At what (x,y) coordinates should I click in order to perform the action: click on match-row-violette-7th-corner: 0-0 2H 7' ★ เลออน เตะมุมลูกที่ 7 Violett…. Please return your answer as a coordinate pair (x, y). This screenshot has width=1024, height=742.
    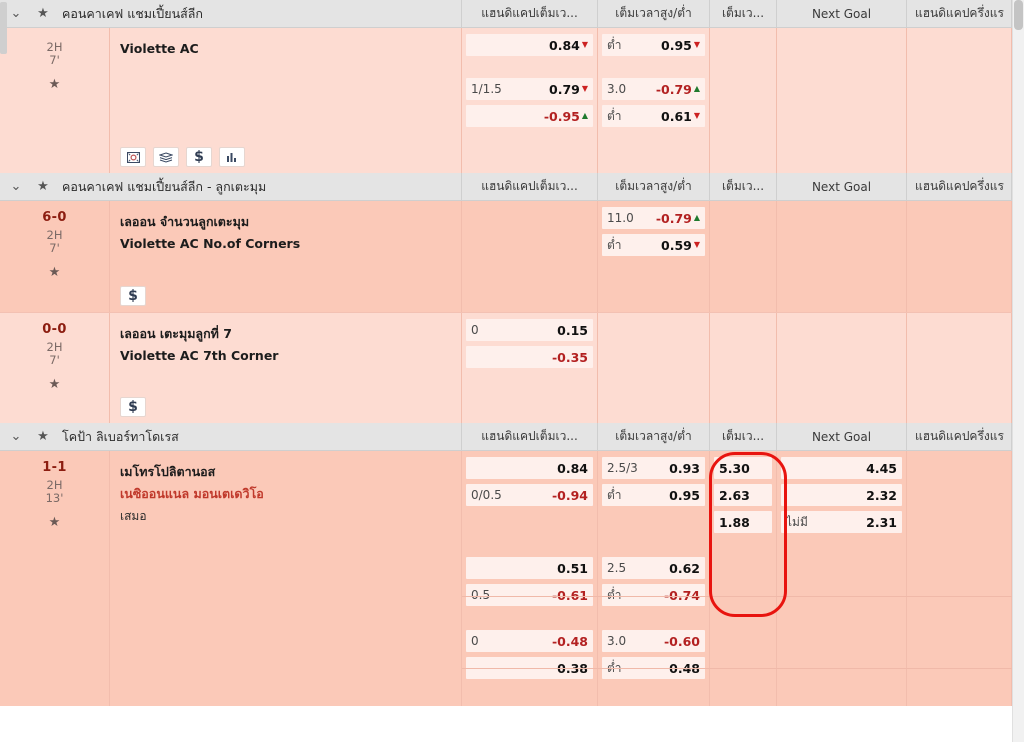
    Looking at the image, I should click on (512, 367).